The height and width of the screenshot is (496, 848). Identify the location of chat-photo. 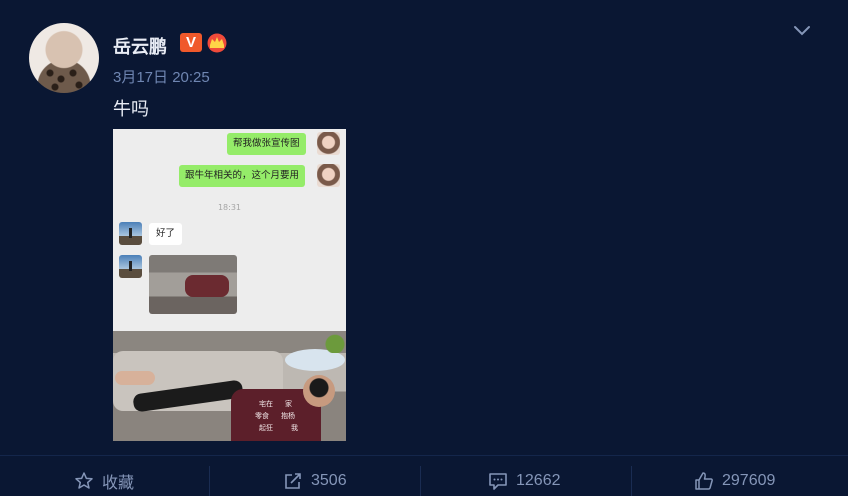
(193, 284).